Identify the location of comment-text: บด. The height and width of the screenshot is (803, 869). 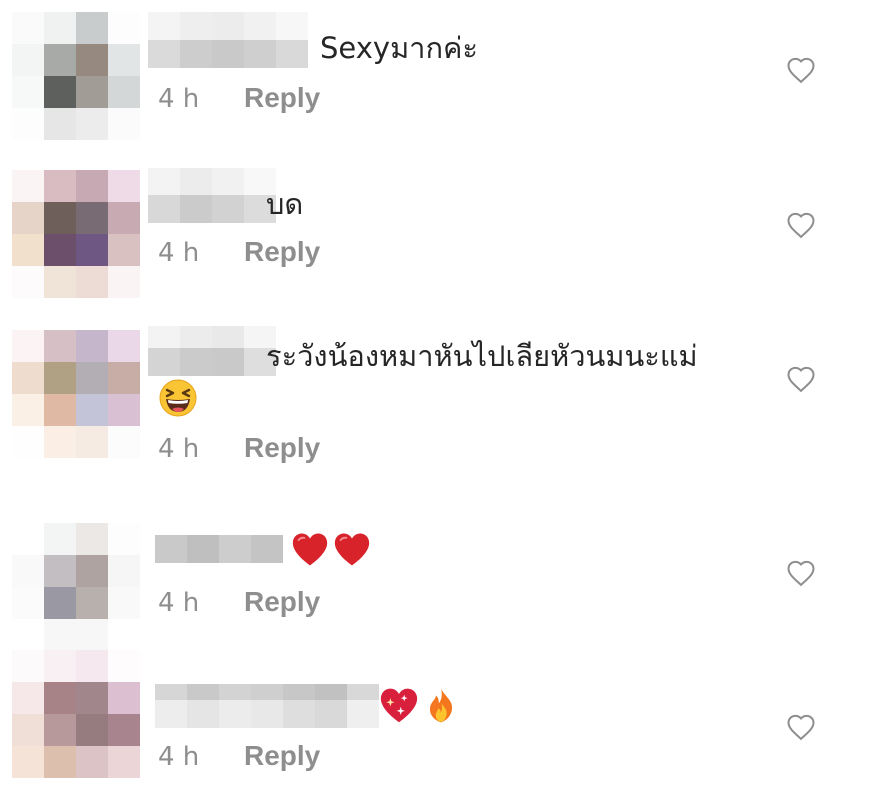
(285, 204).